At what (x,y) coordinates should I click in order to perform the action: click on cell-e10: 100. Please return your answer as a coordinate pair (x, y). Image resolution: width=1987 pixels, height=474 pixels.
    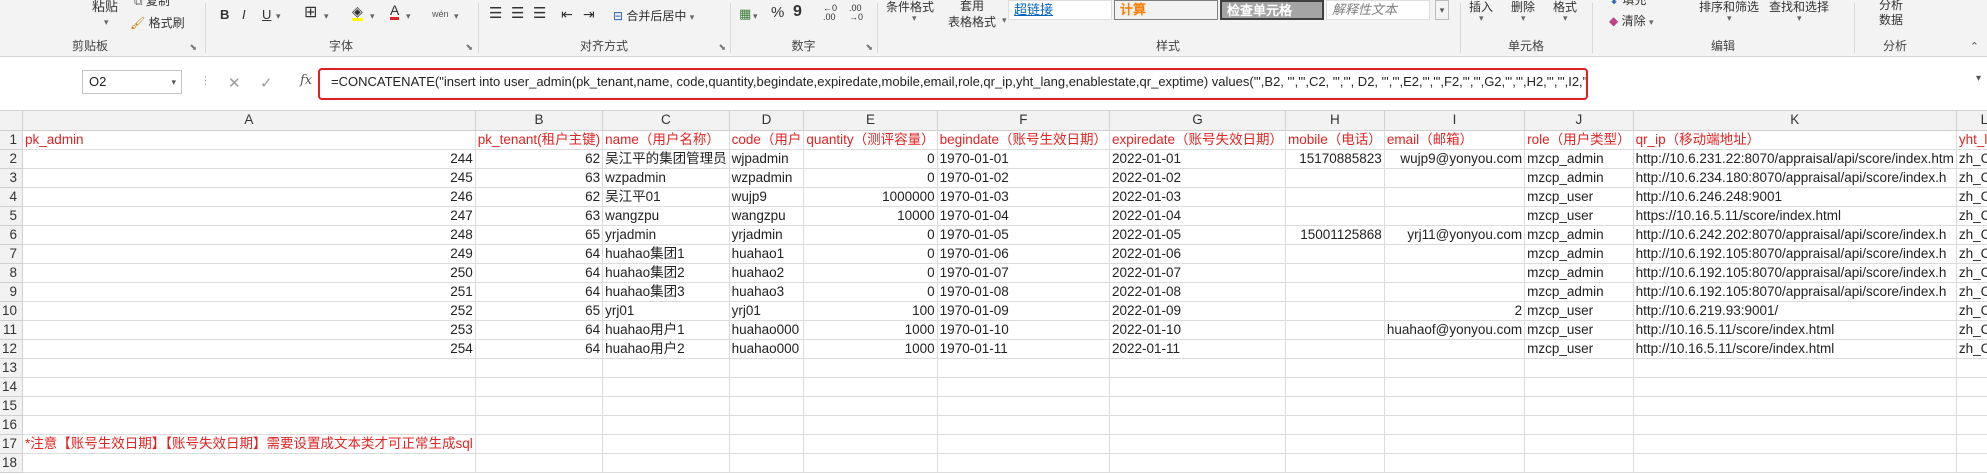
    Looking at the image, I should click on (870, 311).